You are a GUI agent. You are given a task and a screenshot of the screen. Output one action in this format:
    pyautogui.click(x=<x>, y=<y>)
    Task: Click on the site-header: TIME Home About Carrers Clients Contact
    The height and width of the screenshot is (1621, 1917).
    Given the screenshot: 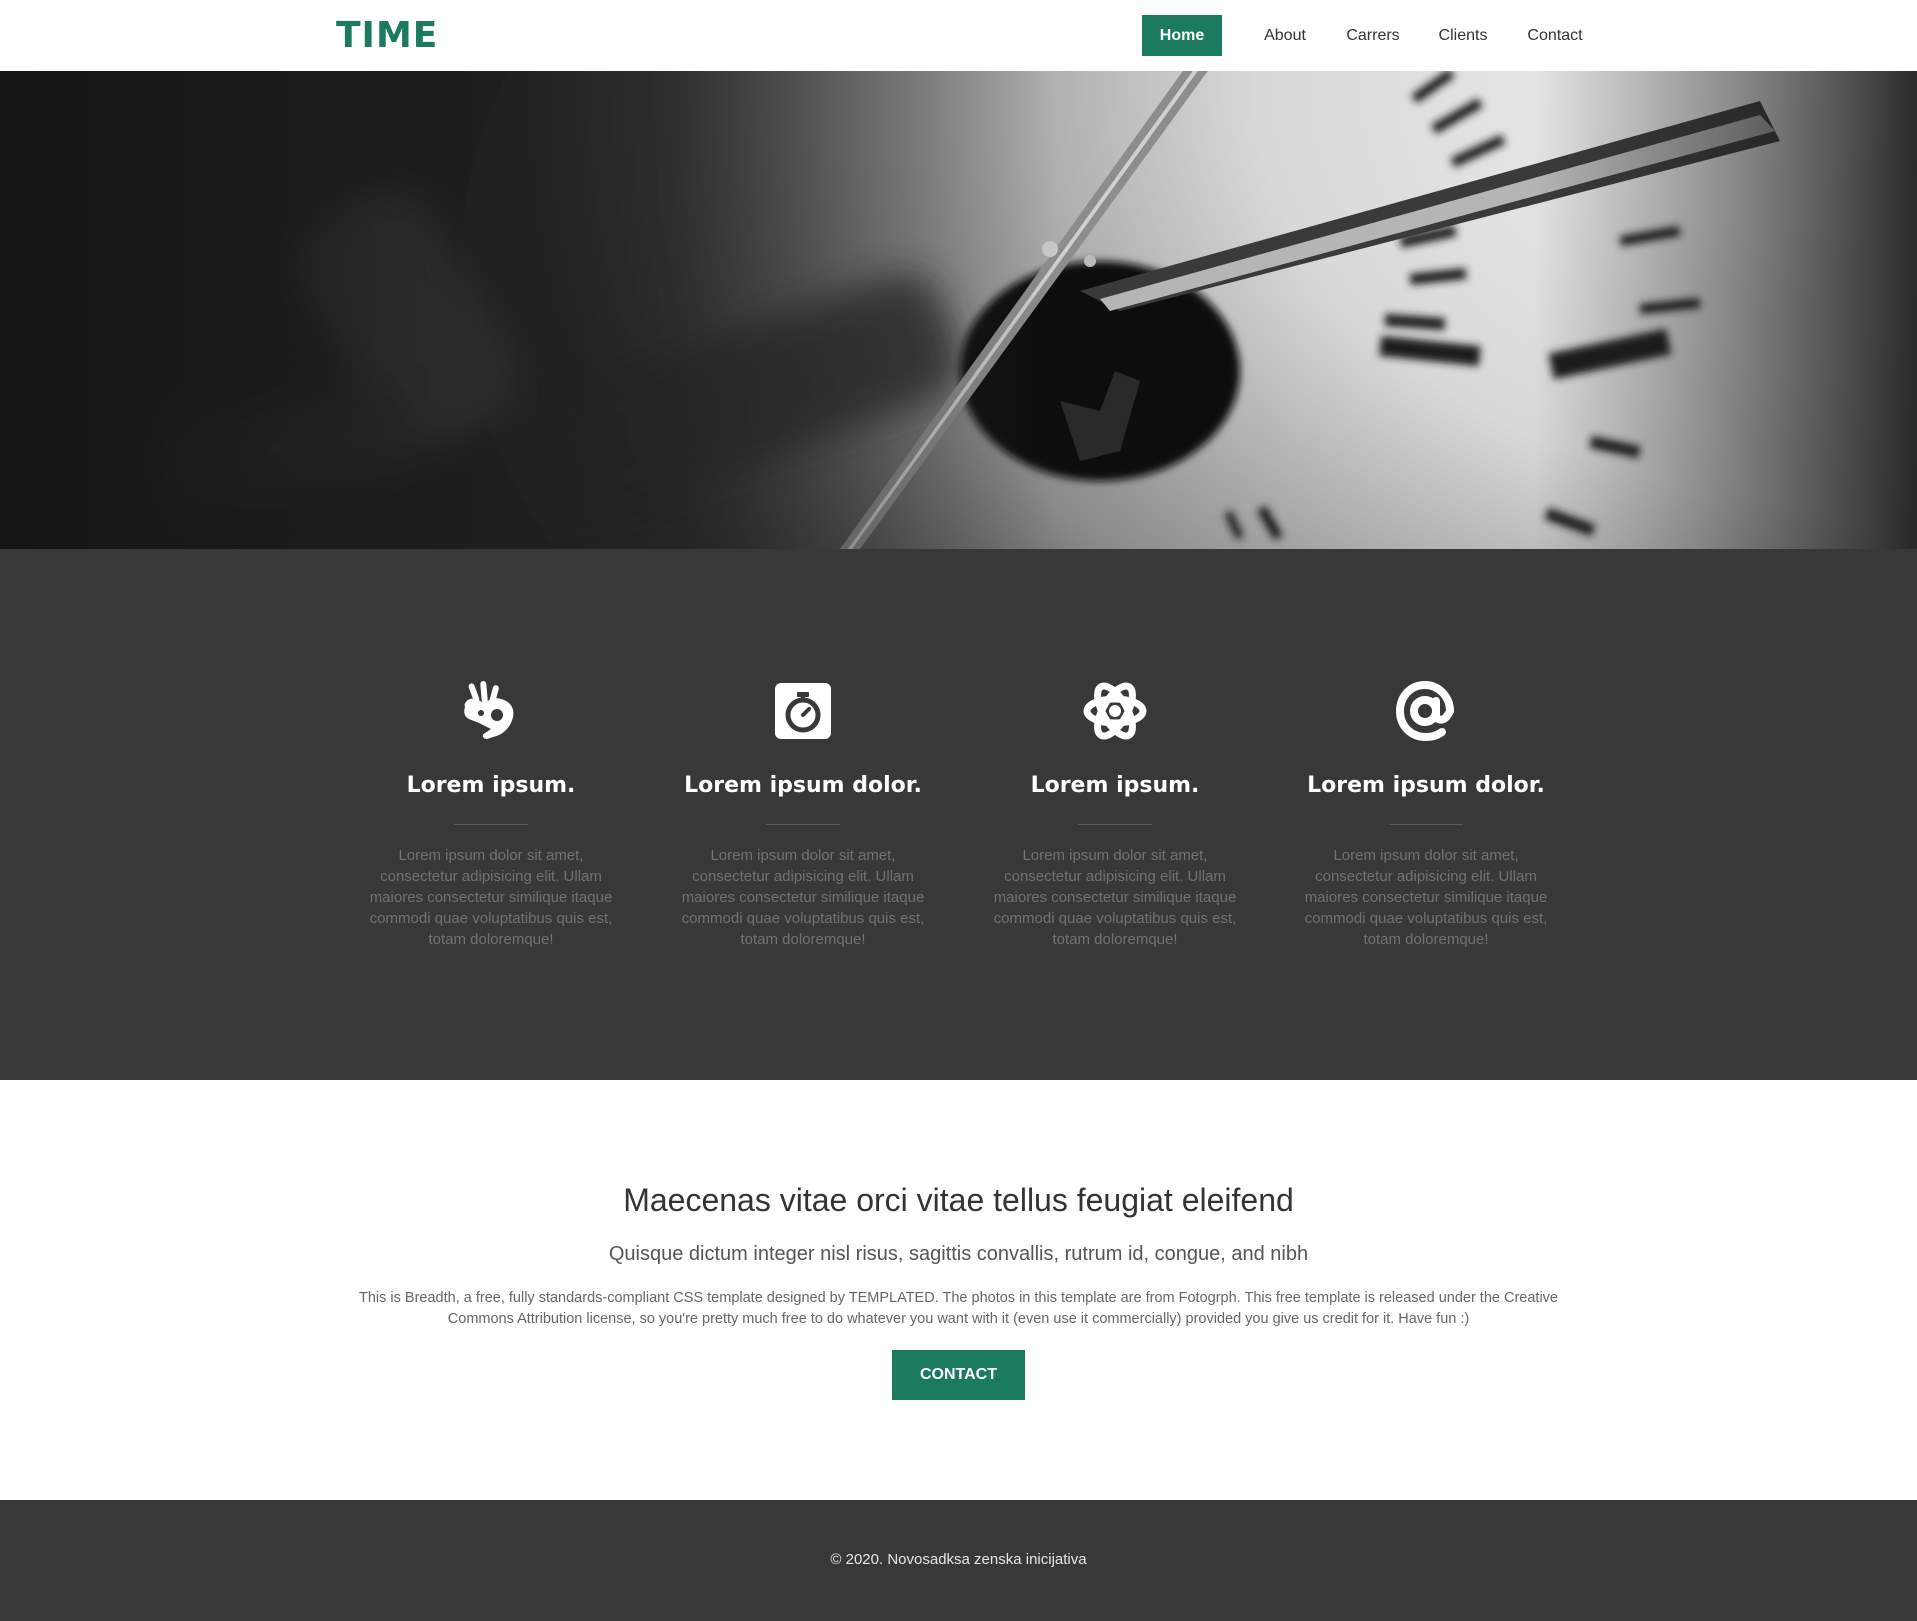 What is the action you would take?
    pyautogui.click(x=958, y=35)
    